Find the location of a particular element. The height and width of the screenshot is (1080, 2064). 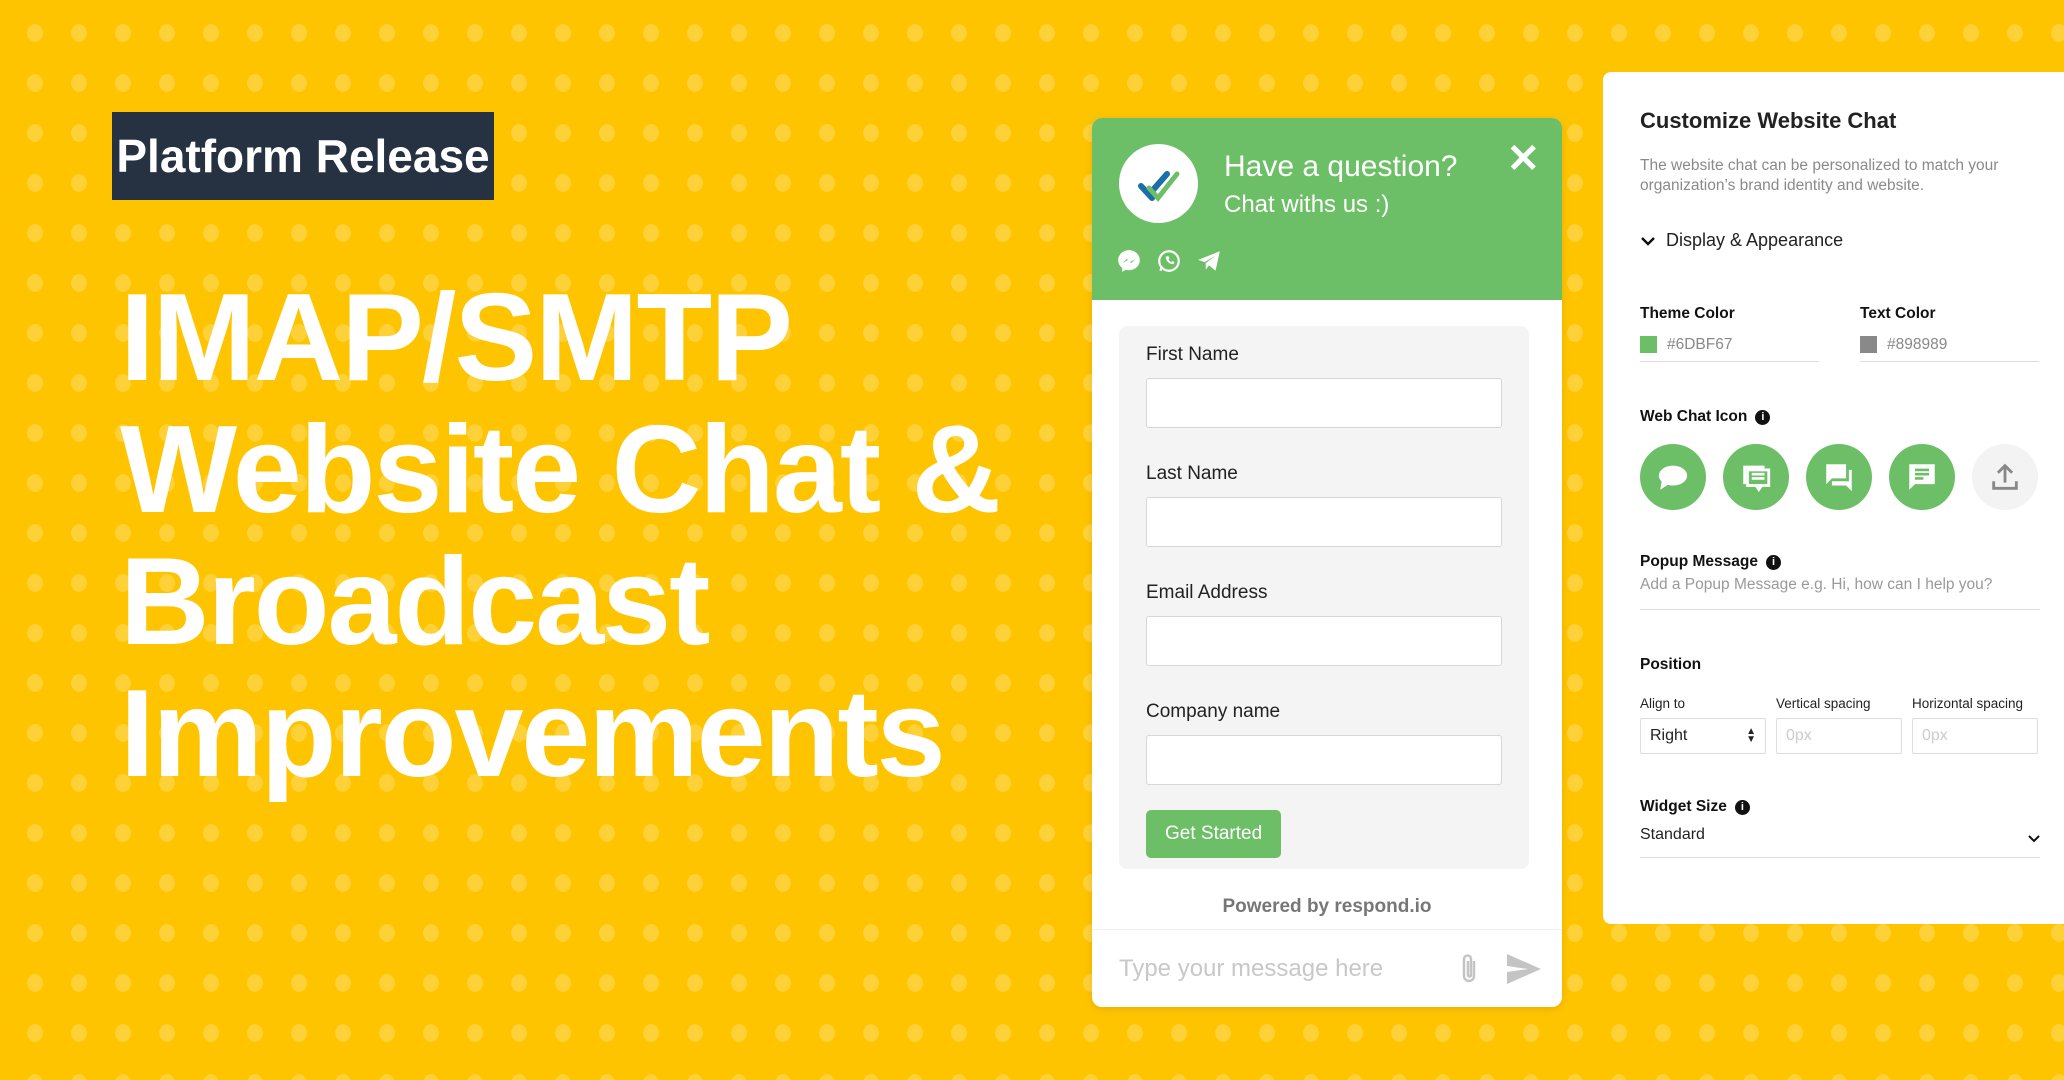

vertical-spacing-input: 0px is located at coordinates (1839, 736).